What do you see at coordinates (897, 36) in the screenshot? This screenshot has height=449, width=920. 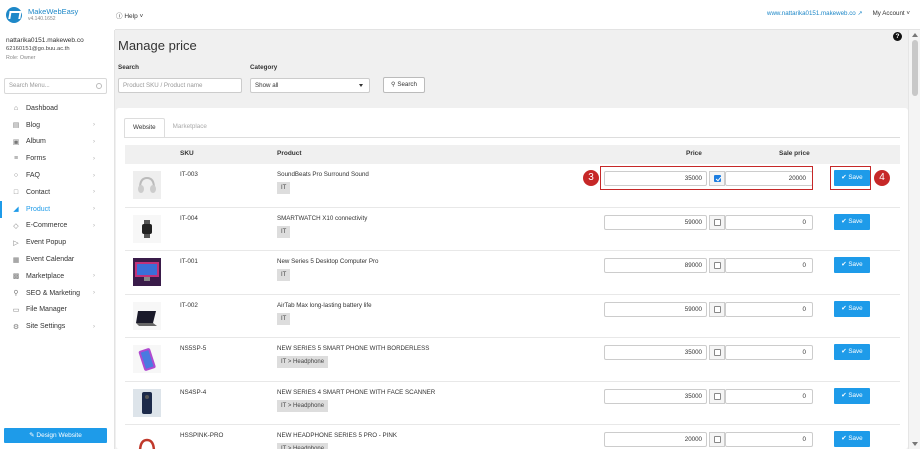 I see `help-question-icon: ?` at bounding box center [897, 36].